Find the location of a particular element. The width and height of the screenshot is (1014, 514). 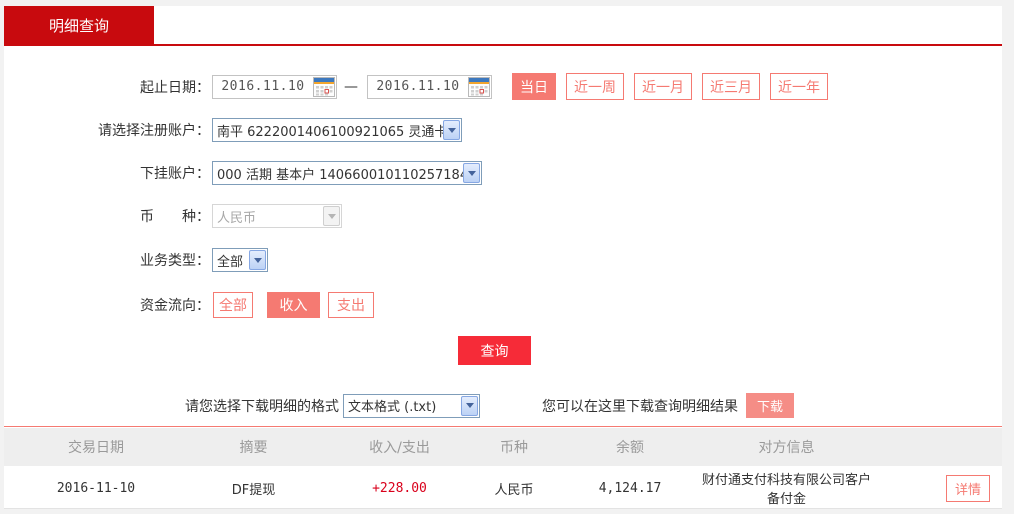

end-date-value: 2016.11.10 is located at coordinates (418, 86).